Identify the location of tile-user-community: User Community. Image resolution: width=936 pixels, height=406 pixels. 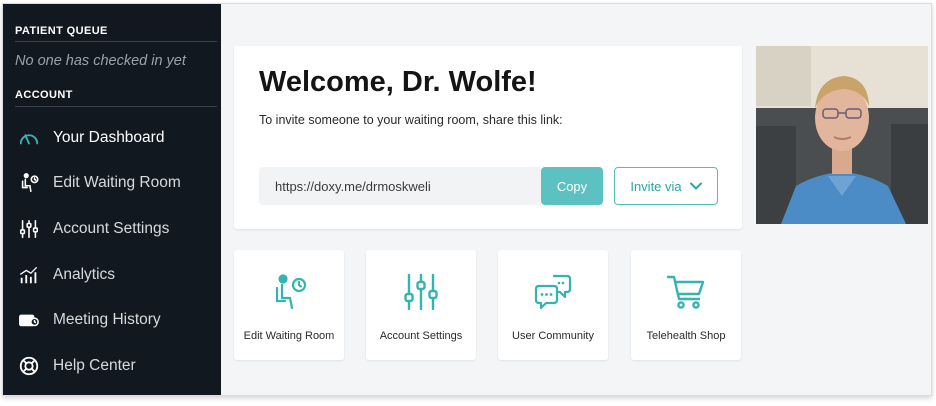
(553, 305).